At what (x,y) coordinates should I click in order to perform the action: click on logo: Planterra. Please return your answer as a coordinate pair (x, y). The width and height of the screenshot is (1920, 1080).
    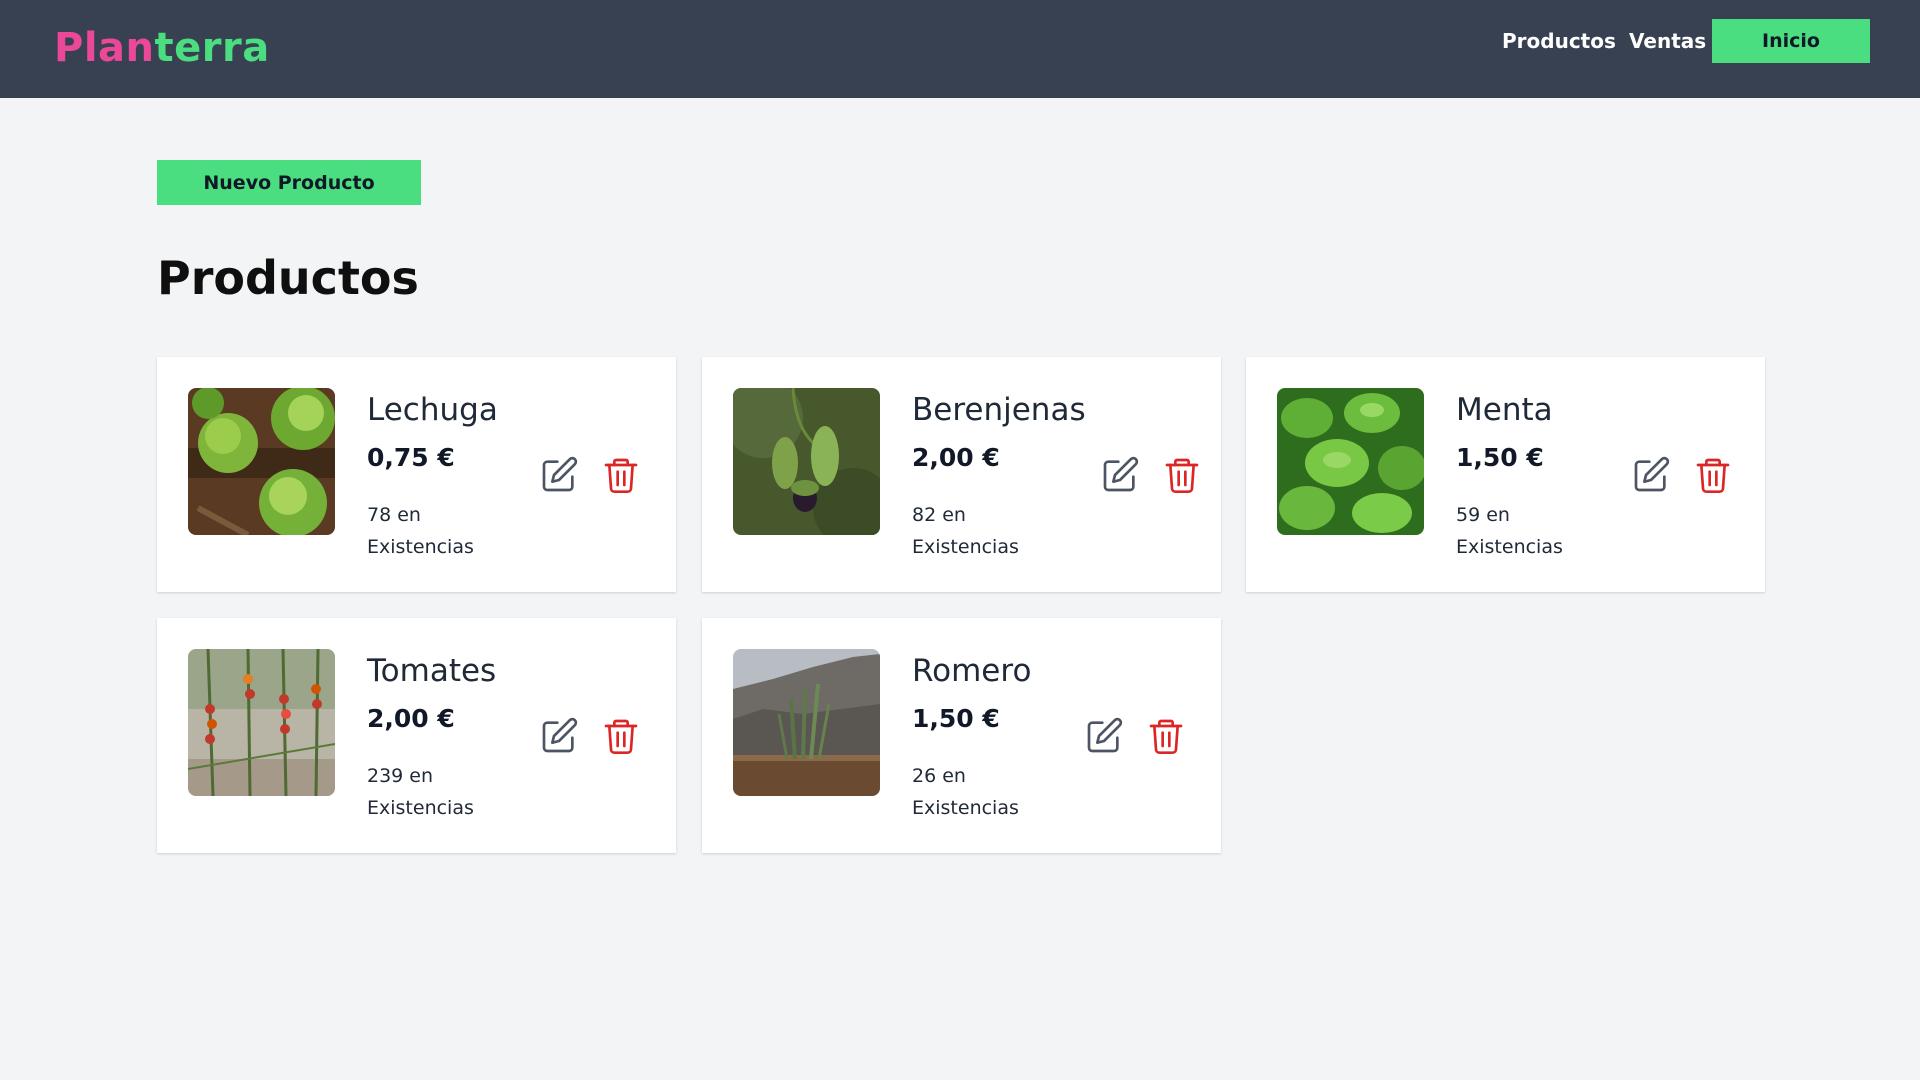
    Looking at the image, I should click on (162, 48).